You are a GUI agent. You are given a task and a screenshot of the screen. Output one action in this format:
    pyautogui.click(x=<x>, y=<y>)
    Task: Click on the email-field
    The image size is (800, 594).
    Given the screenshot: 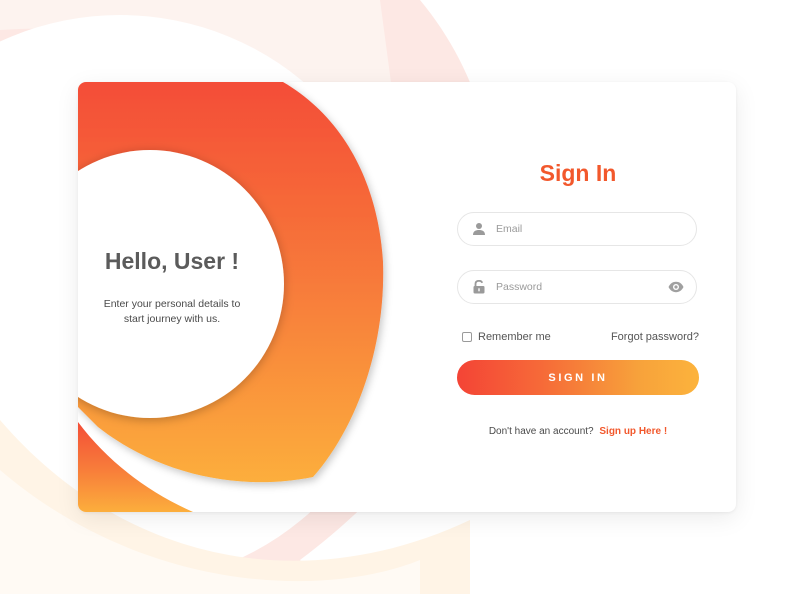 What is the action you would take?
    pyautogui.click(x=577, y=229)
    